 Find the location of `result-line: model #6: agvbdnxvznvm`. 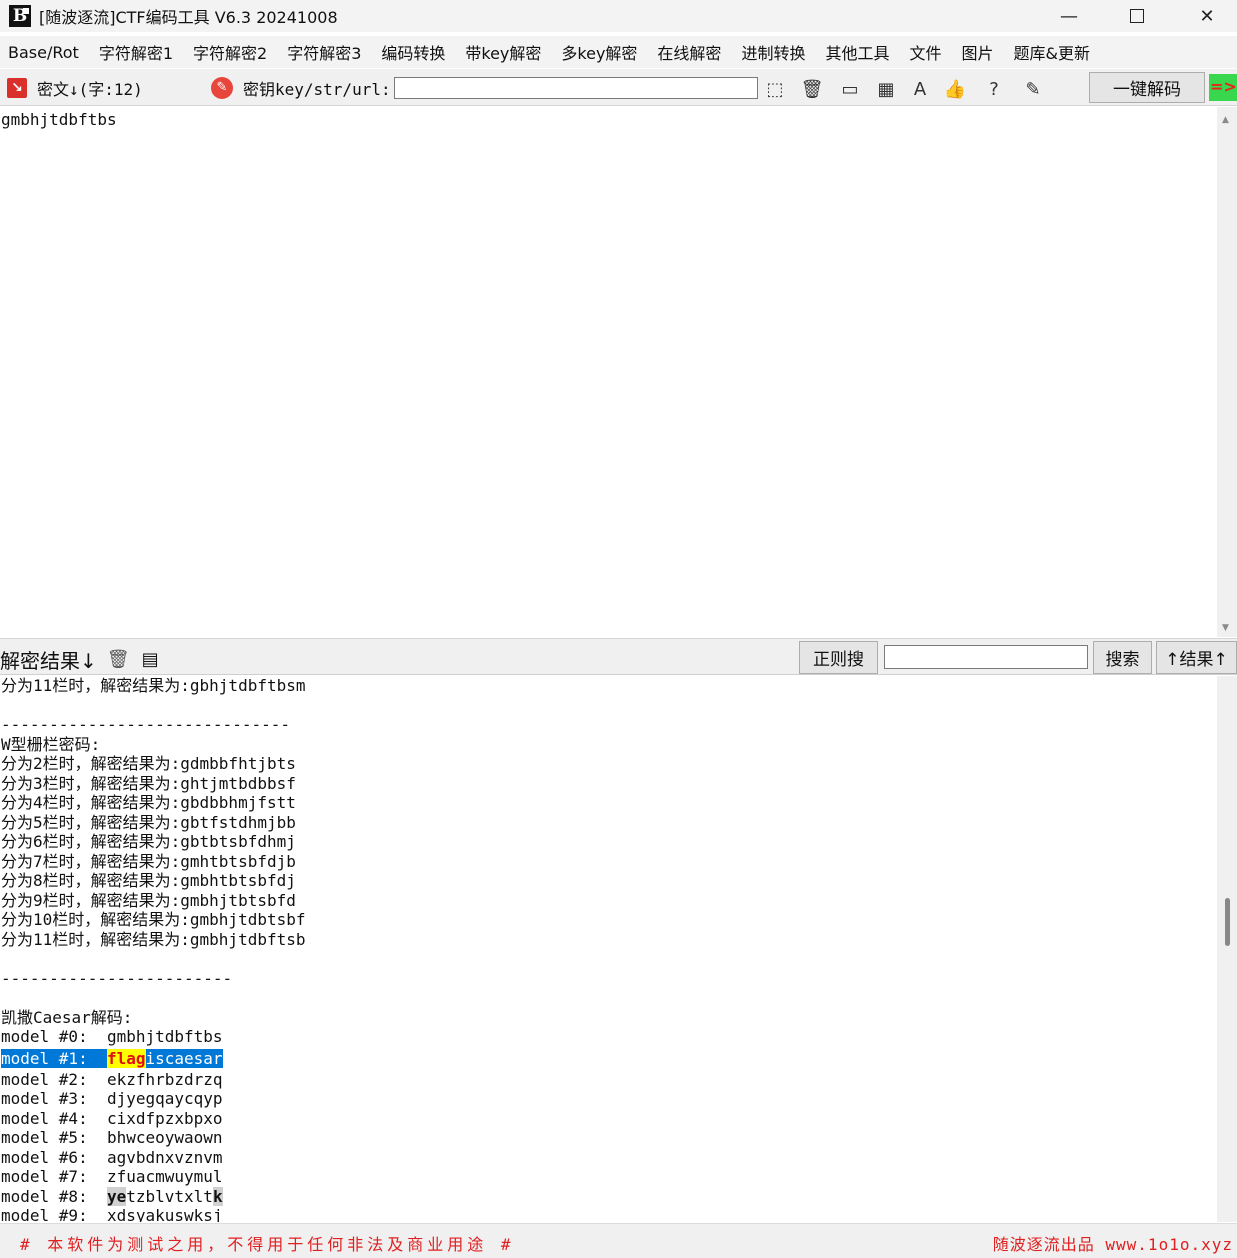

result-line: model #6: agvbdnxvznvm is located at coordinates (112, 1157).